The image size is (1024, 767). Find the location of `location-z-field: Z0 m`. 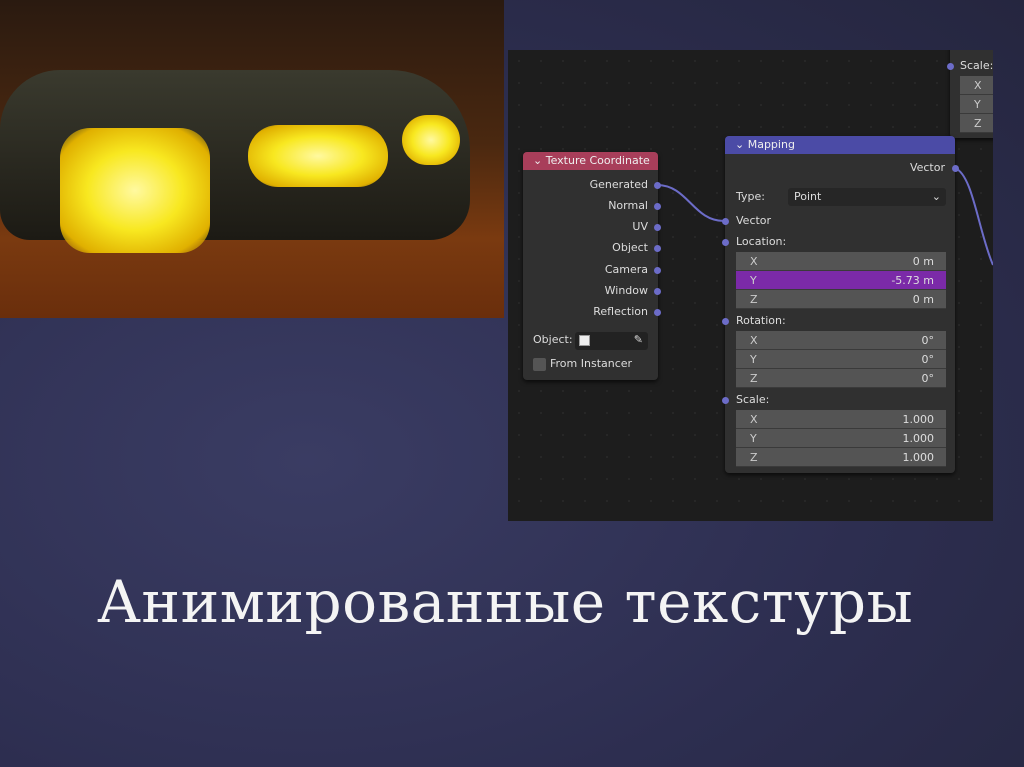

location-z-field: Z0 m is located at coordinates (841, 299).